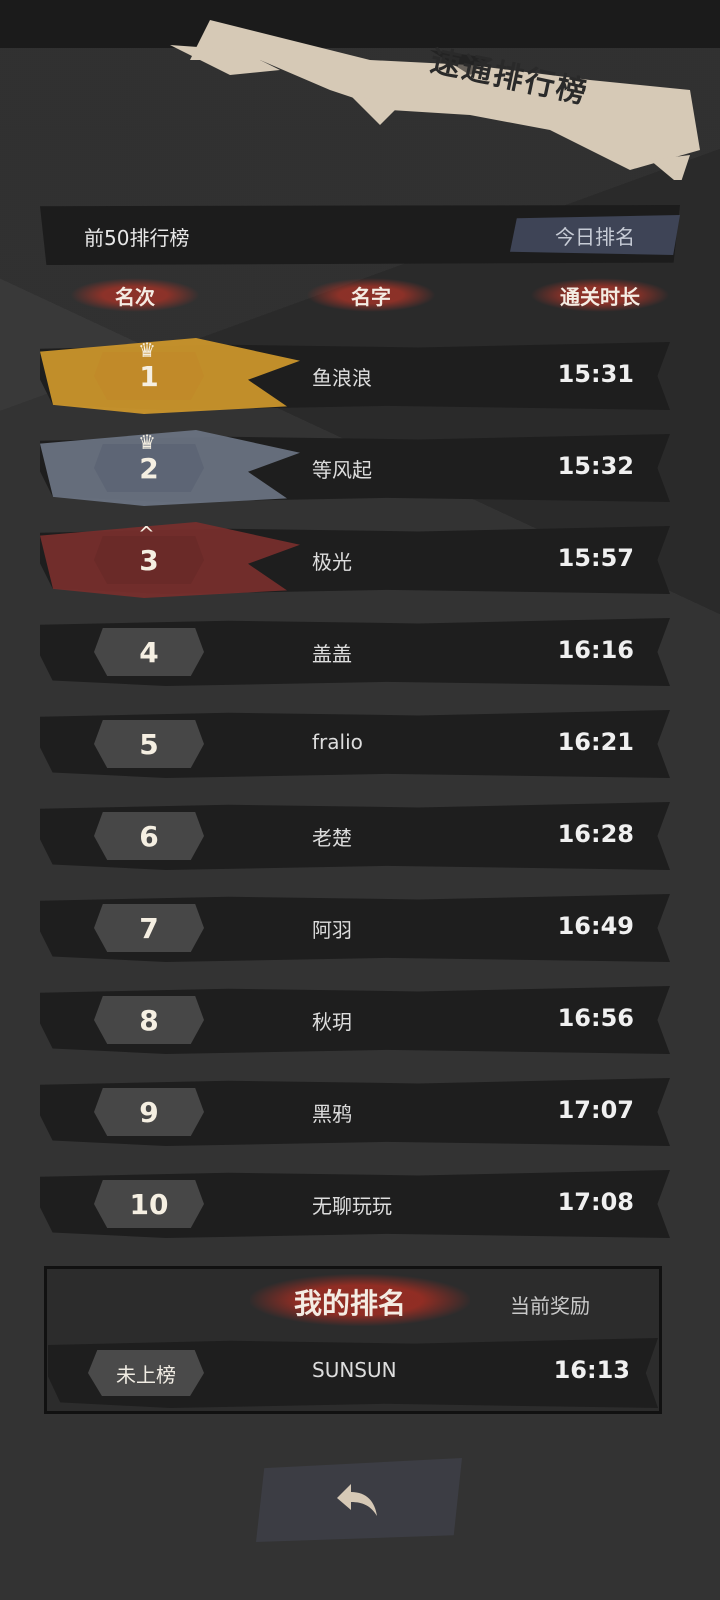  Describe the element at coordinates (595, 742) in the screenshot. I see `clear-time: 16:21` at that location.